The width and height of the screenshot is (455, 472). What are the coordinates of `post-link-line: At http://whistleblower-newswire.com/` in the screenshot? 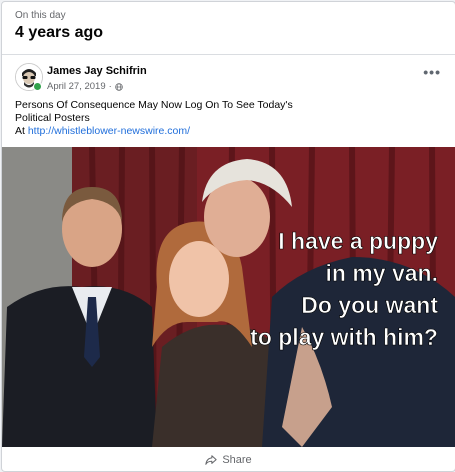 It's located at (165, 131).